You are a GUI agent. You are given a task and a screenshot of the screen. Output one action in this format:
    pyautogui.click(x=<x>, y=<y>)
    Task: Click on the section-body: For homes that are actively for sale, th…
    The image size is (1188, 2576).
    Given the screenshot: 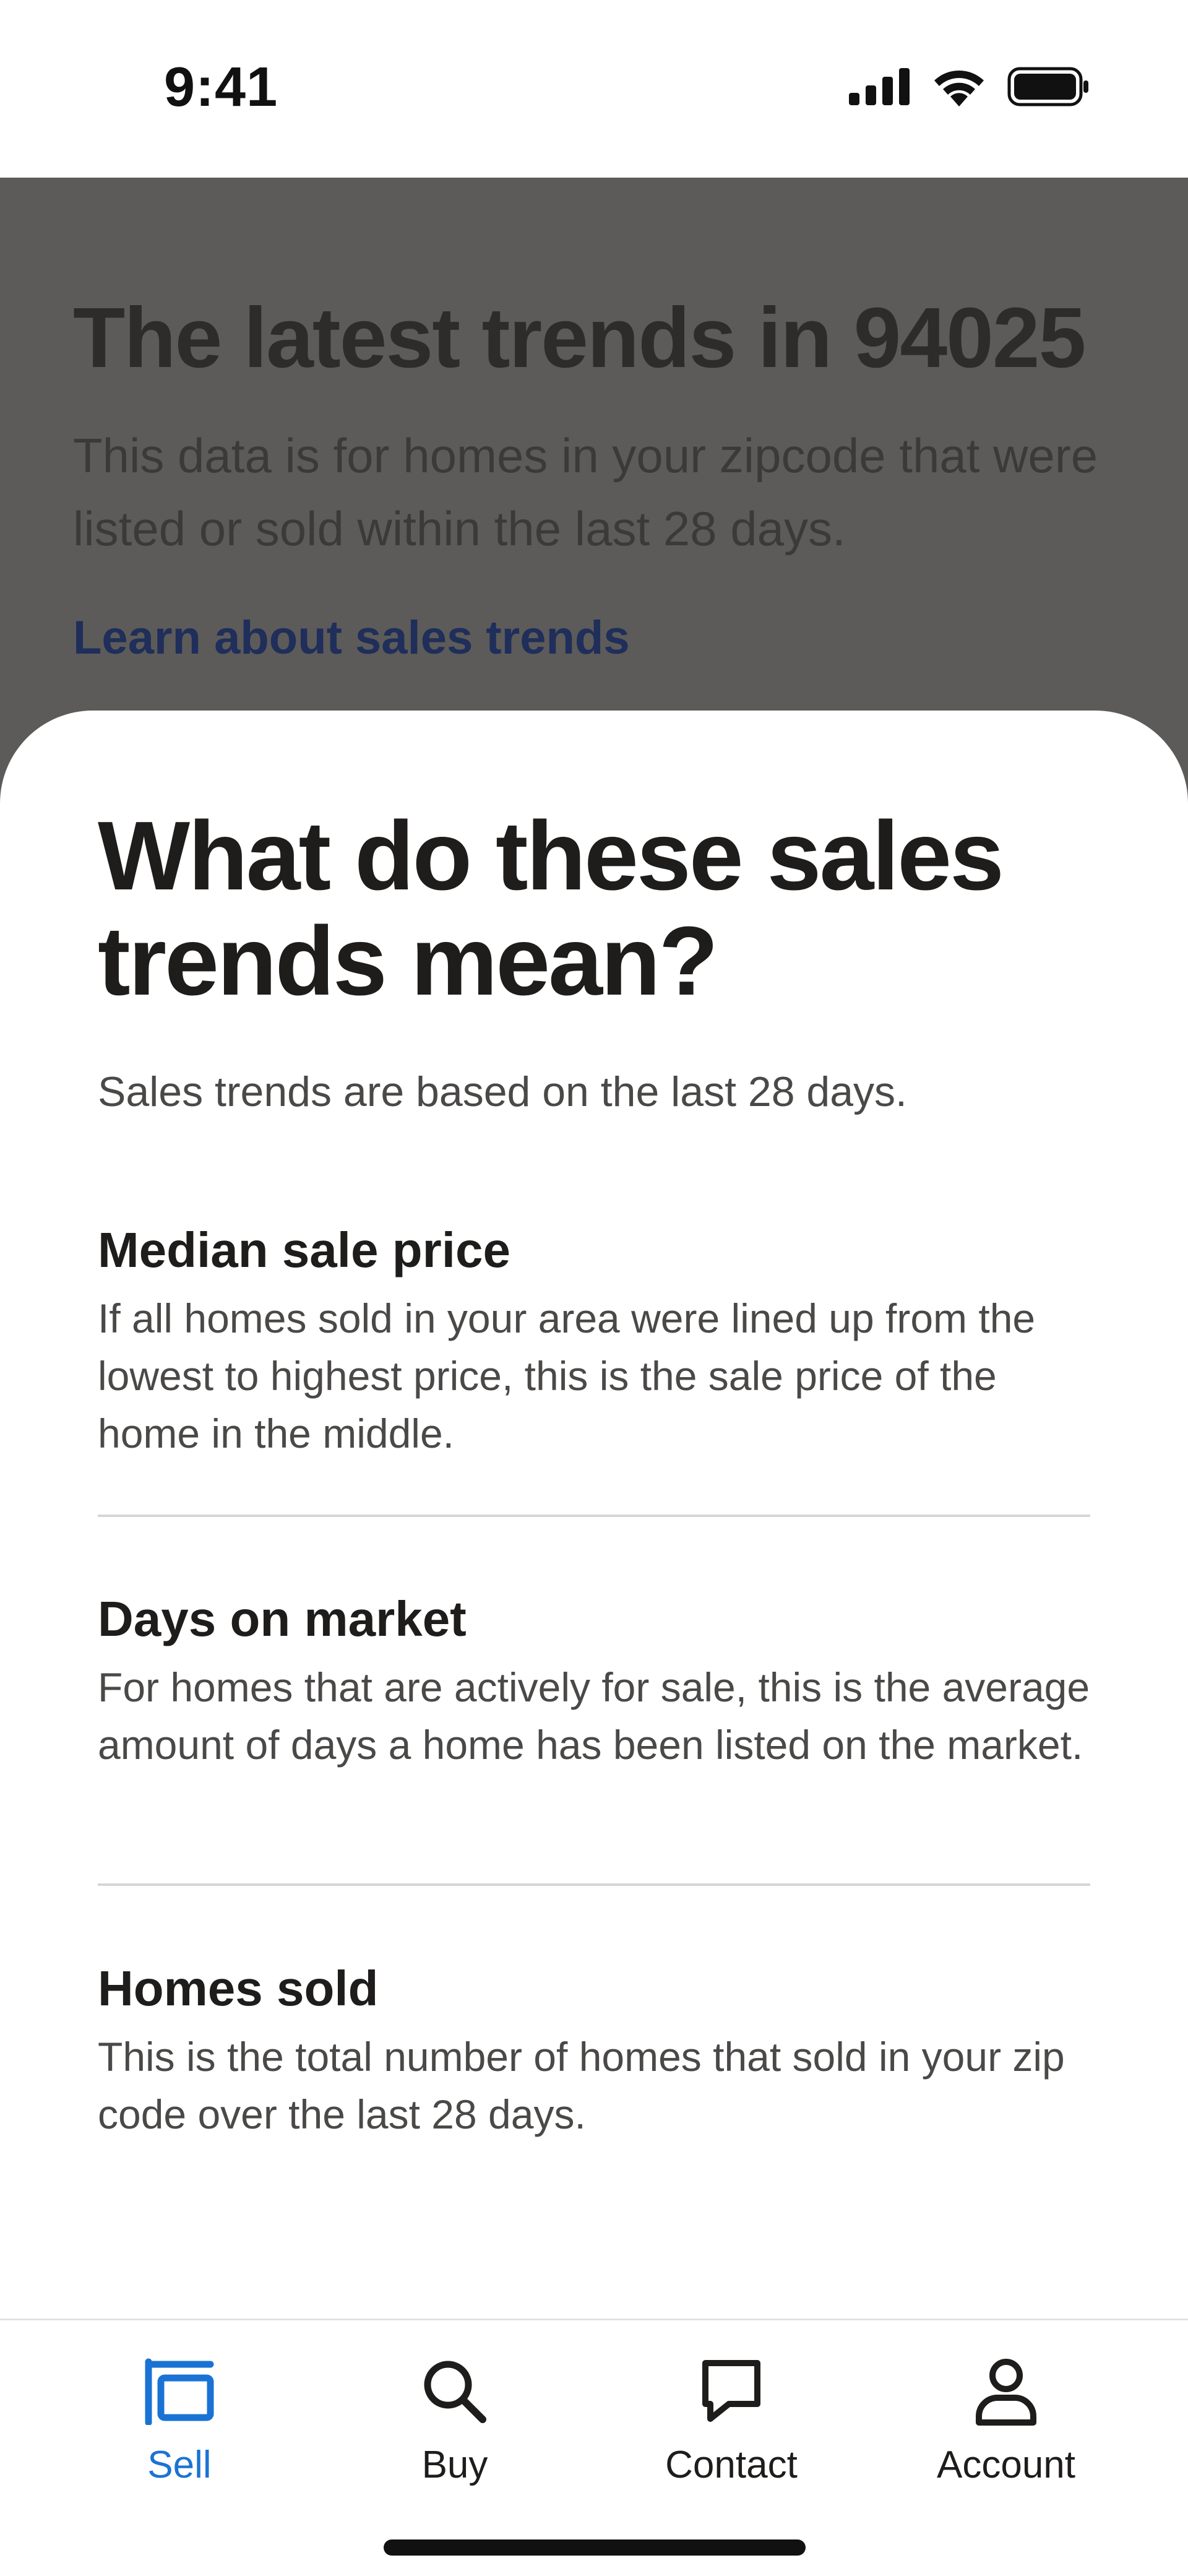 What is the action you would take?
    pyautogui.click(x=594, y=1716)
    